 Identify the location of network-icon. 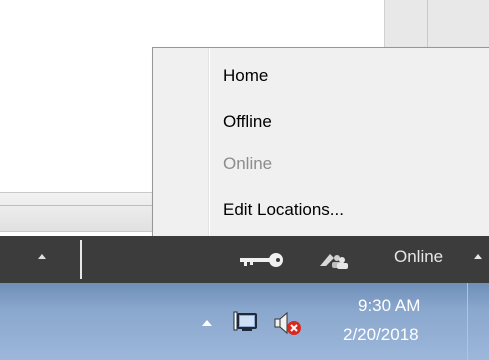
(245, 323).